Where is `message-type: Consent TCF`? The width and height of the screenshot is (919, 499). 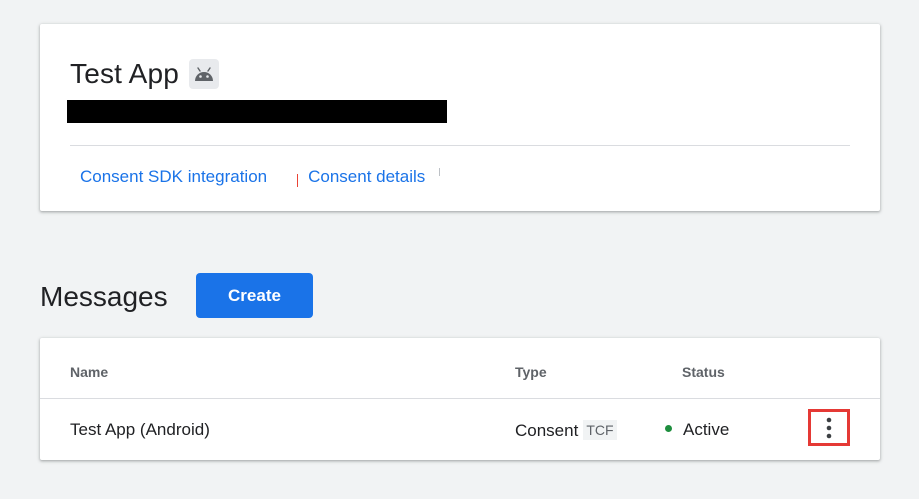 message-type: Consent TCF is located at coordinates (566, 430).